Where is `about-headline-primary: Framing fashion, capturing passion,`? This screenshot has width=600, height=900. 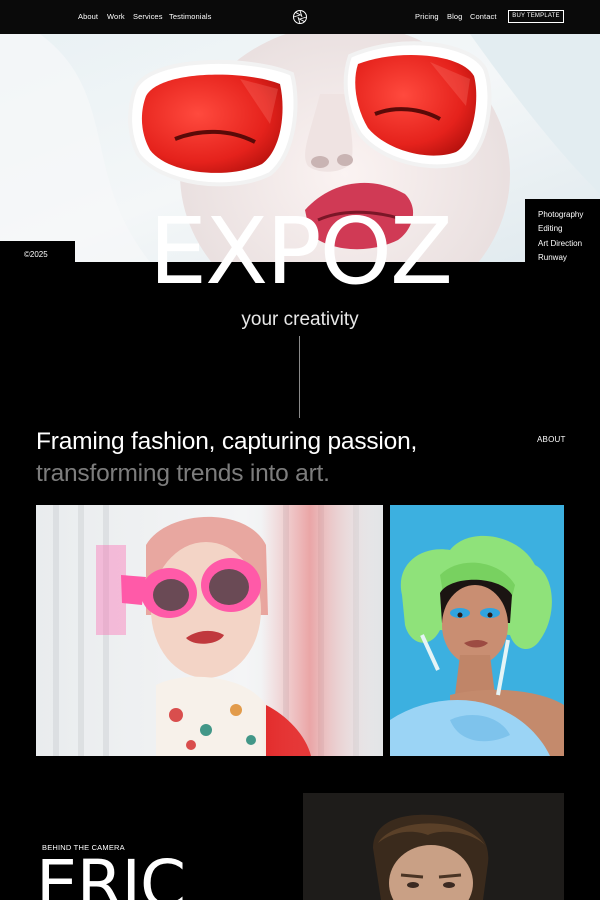
about-headline-primary: Framing fashion, capturing passion, is located at coordinates (227, 441).